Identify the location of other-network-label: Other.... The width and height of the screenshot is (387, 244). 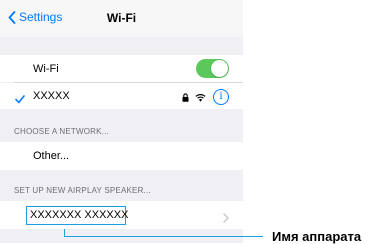
(51, 156).